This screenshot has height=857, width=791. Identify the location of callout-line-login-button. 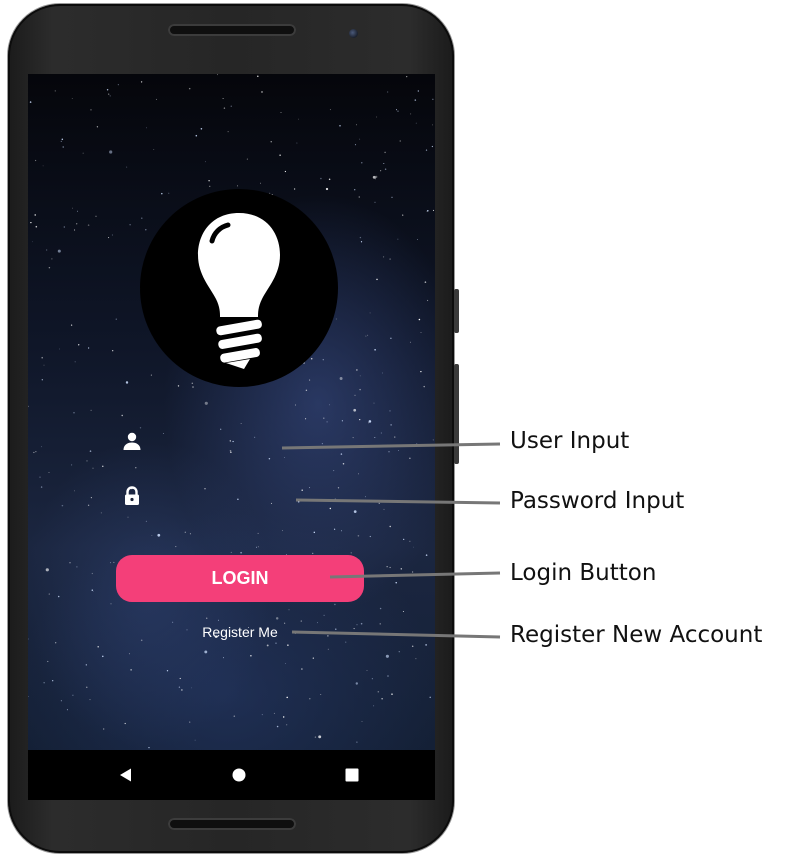
(415, 575).